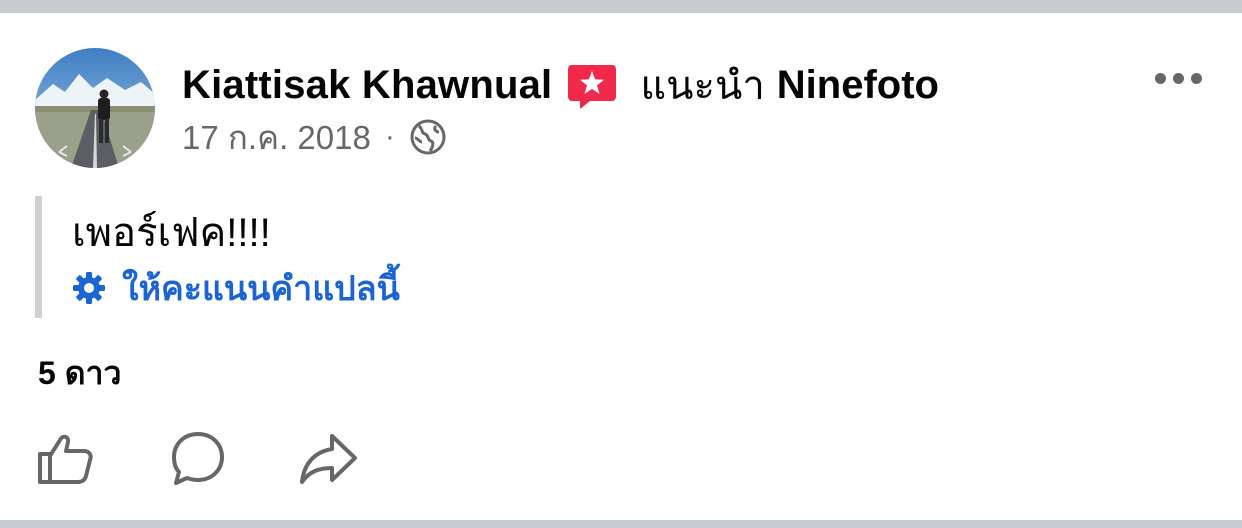 This screenshot has width=1242, height=528. I want to click on comment-button, so click(198, 458).